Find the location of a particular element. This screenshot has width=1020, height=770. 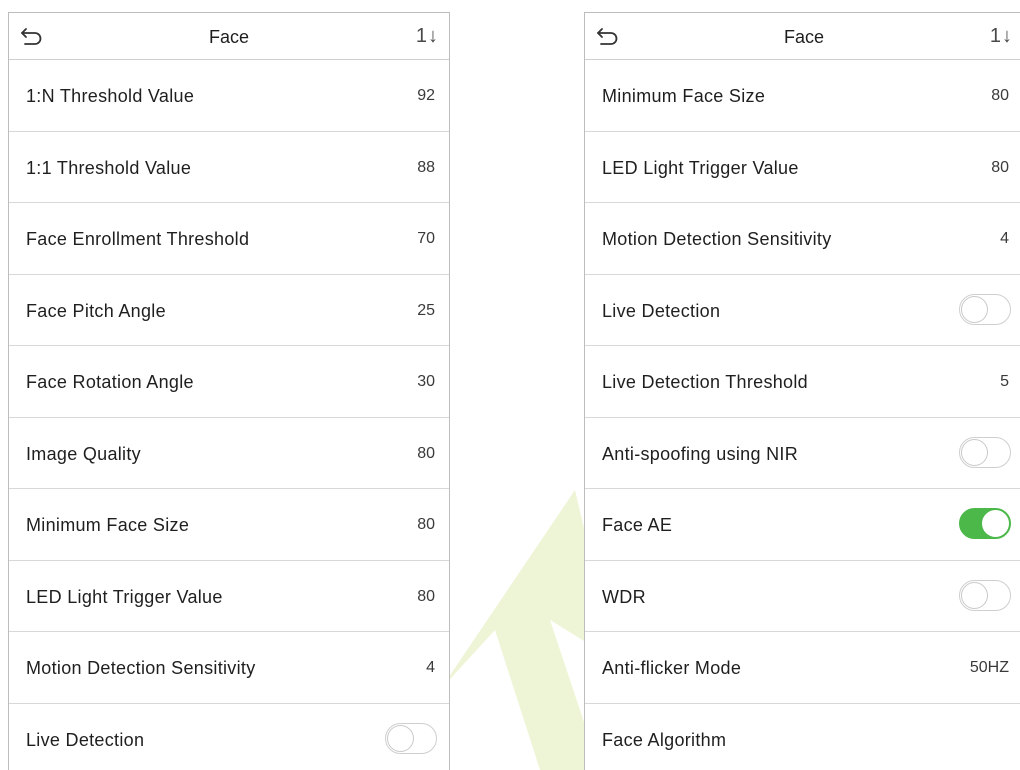

setting-row-1-1-threshold-value: 1:1 Threshold Value 88 is located at coordinates (229, 167).